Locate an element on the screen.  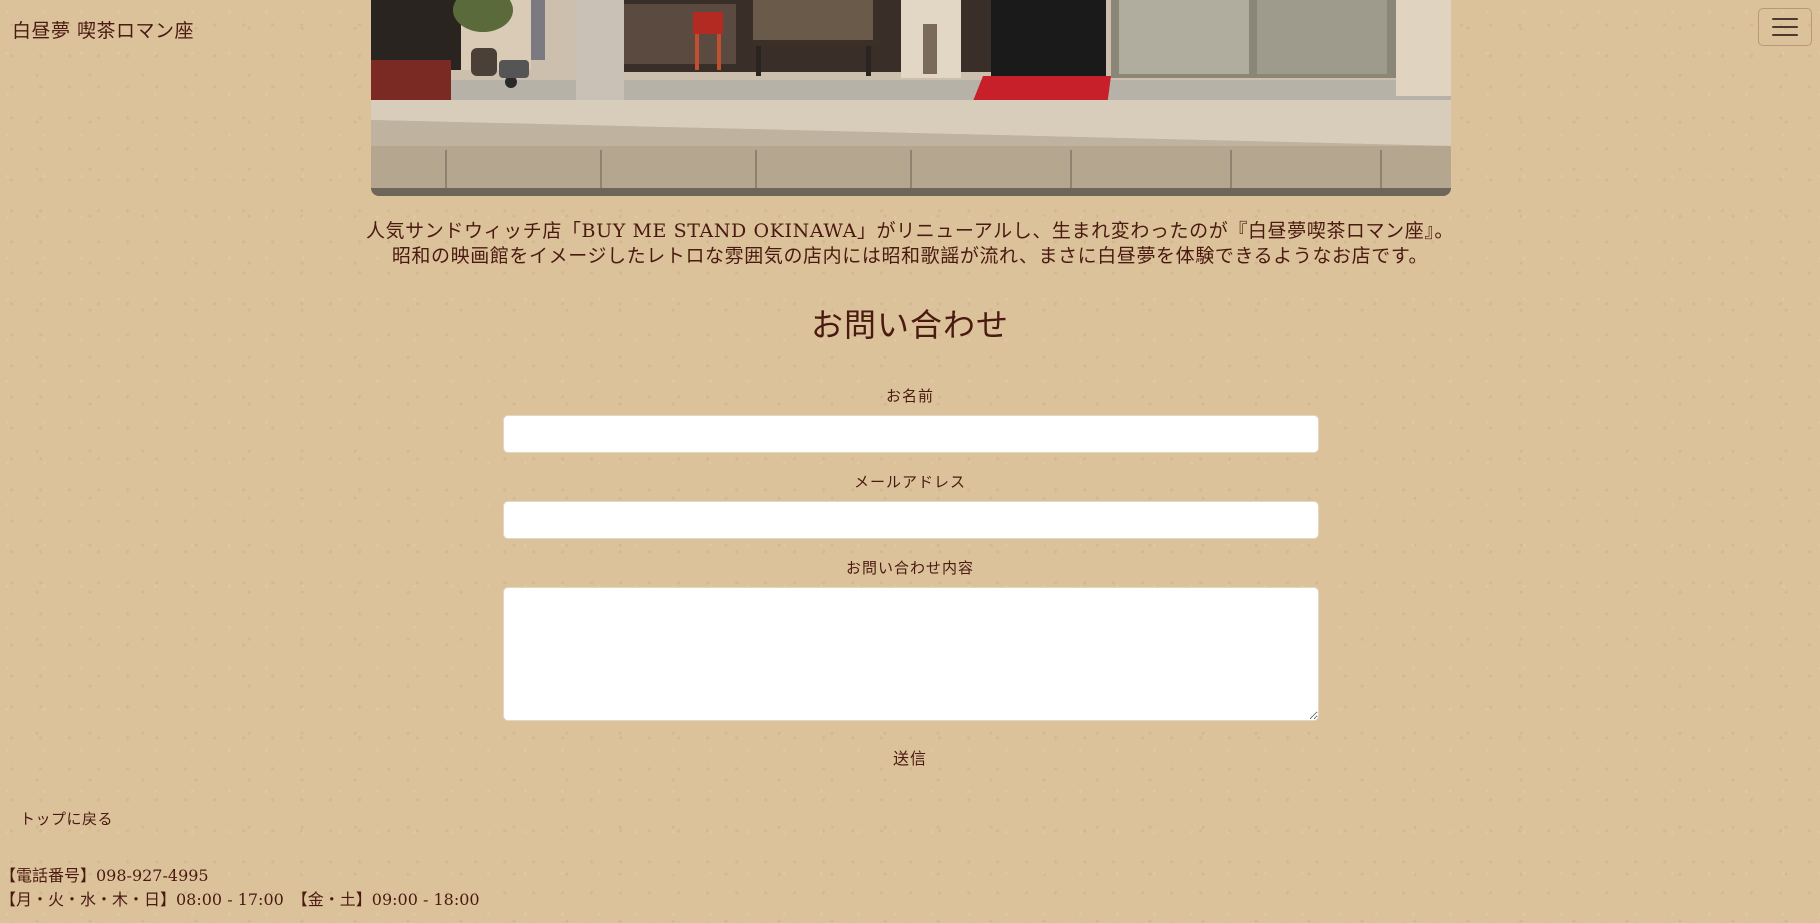
name-input is located at coordinates (911, 434).